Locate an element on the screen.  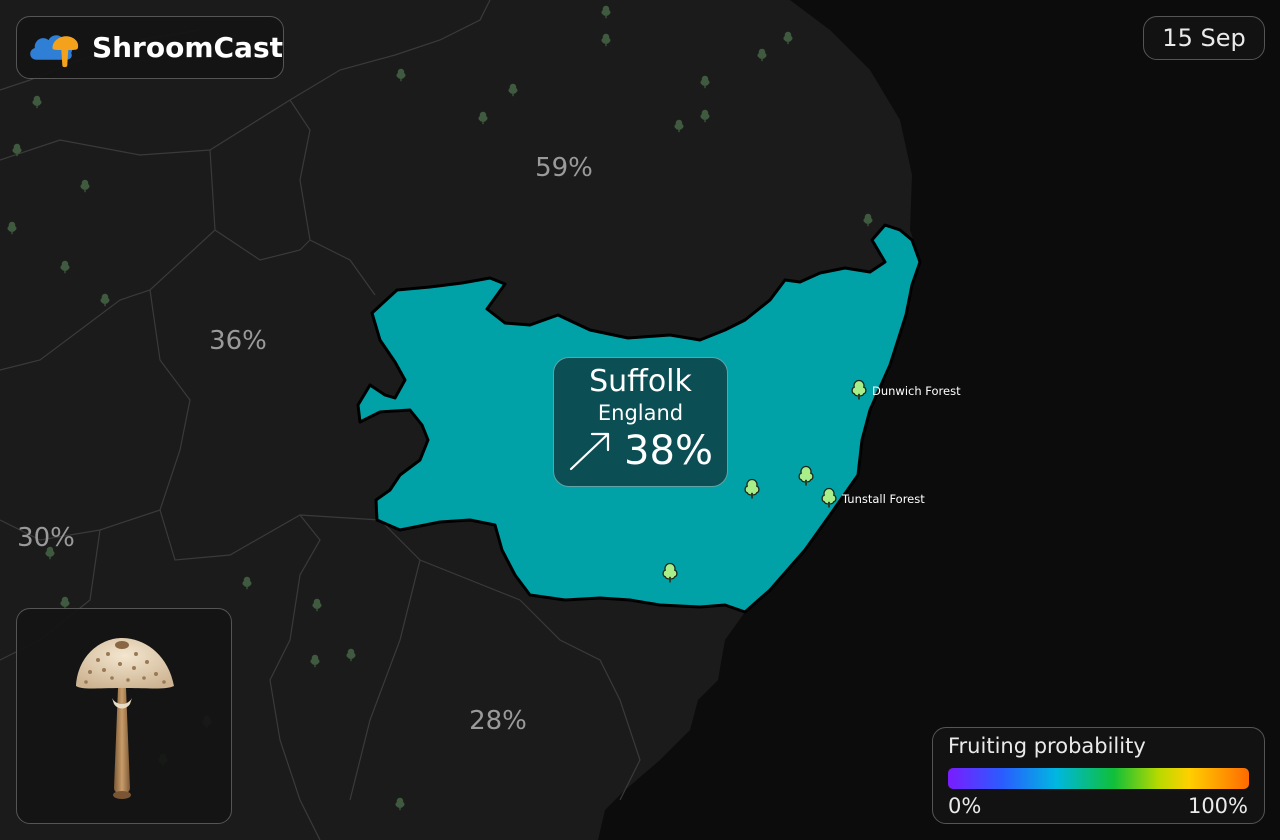
region-label-west: 36% is located at coordinates (238, 341).